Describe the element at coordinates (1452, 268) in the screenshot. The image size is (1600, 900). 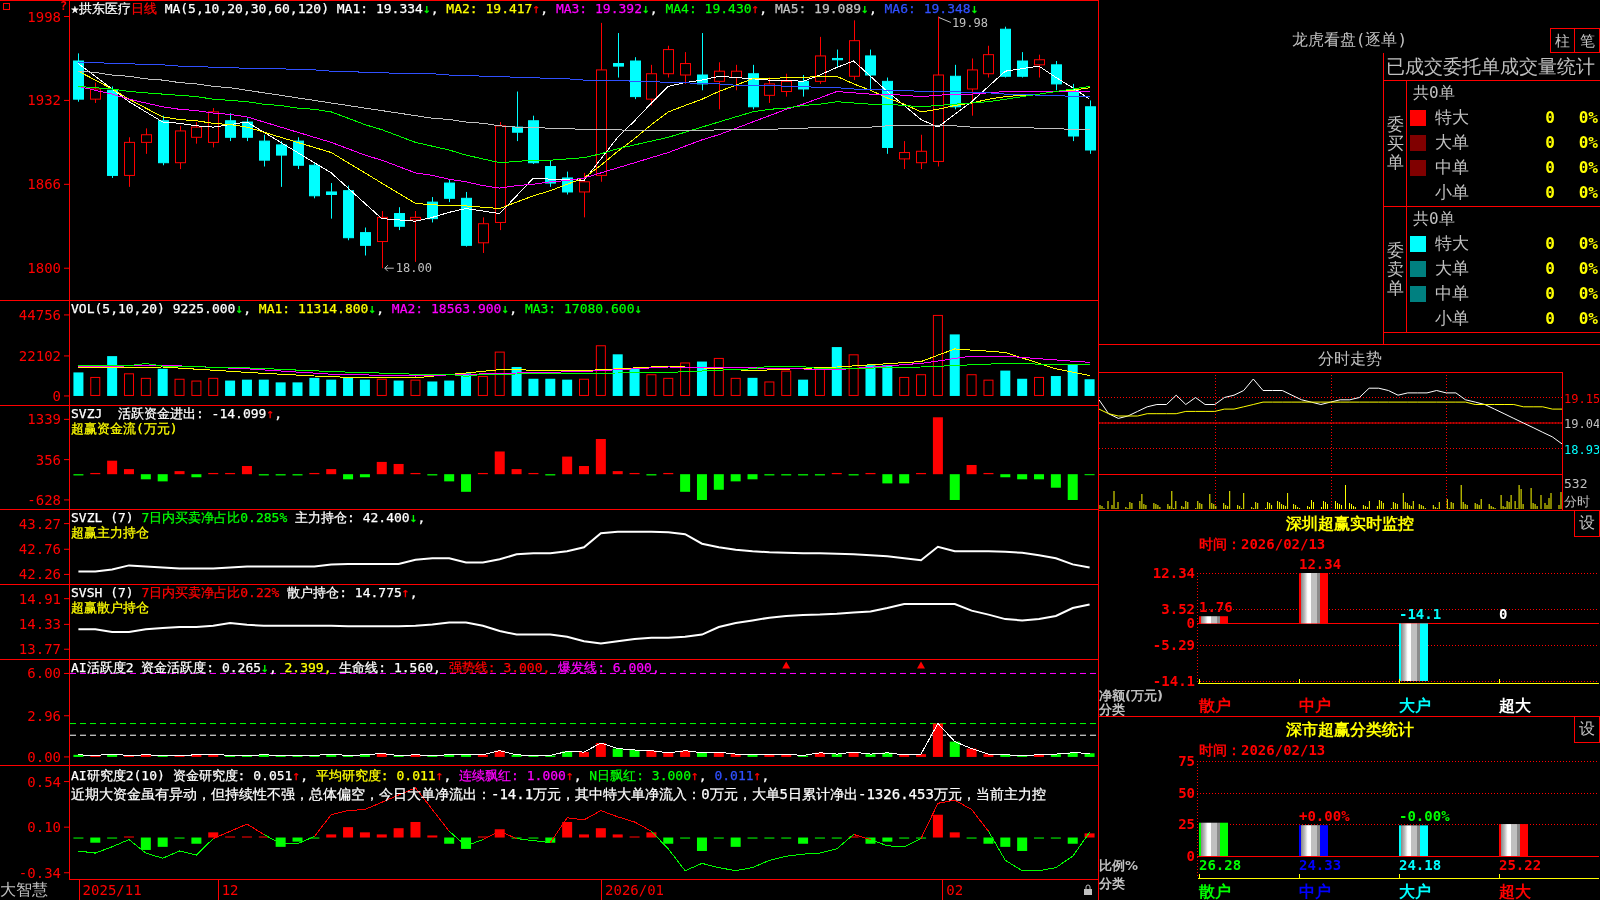
I see `order-size-label: 大单` at that location.